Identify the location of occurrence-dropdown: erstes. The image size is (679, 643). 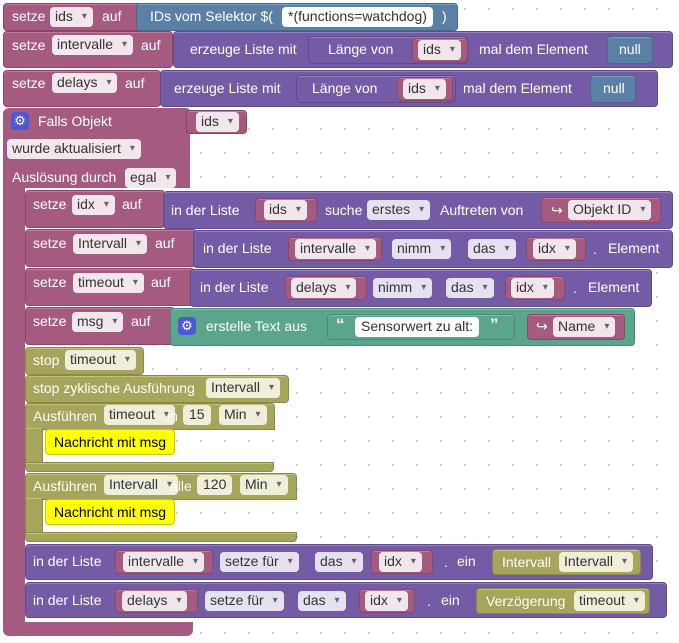
(399, 210).